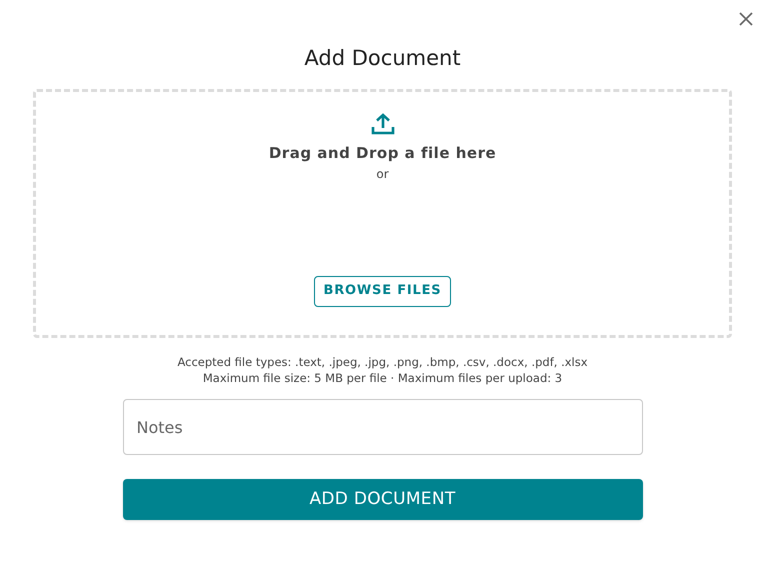 The width and height of the screenshot is (765, 580). What do you see at coordinates (382, 124) in the screenshot?
I see `upload-icon` at bounding box center [382, 124].